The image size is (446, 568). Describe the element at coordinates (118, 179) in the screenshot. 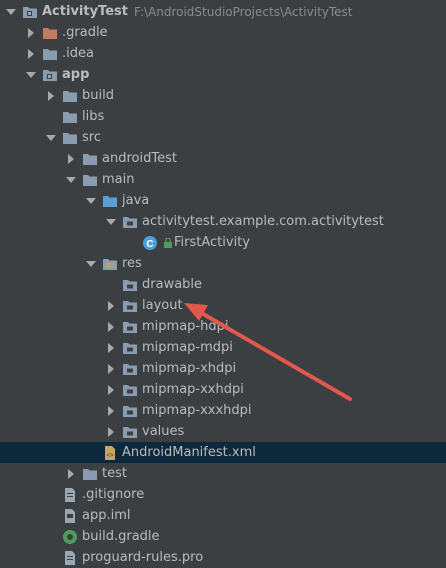

I see `tree-item-label: main` at that location.